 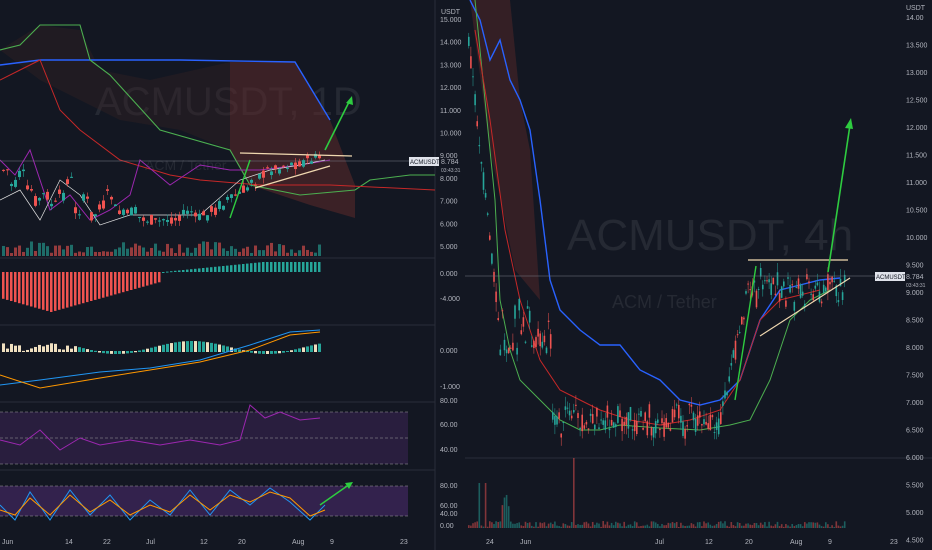 I want to click on right-time-tick: Jun, so click(x=525, y=542).